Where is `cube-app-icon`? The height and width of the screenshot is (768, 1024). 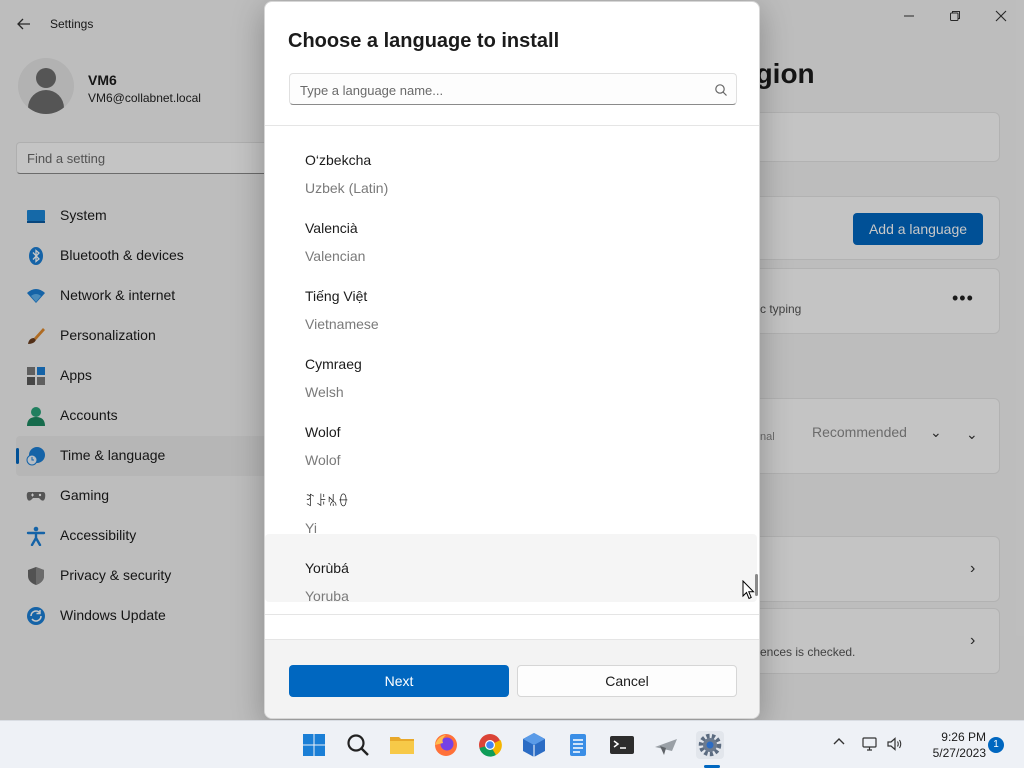
cube-app-icon is located at coordinates (534, 745).